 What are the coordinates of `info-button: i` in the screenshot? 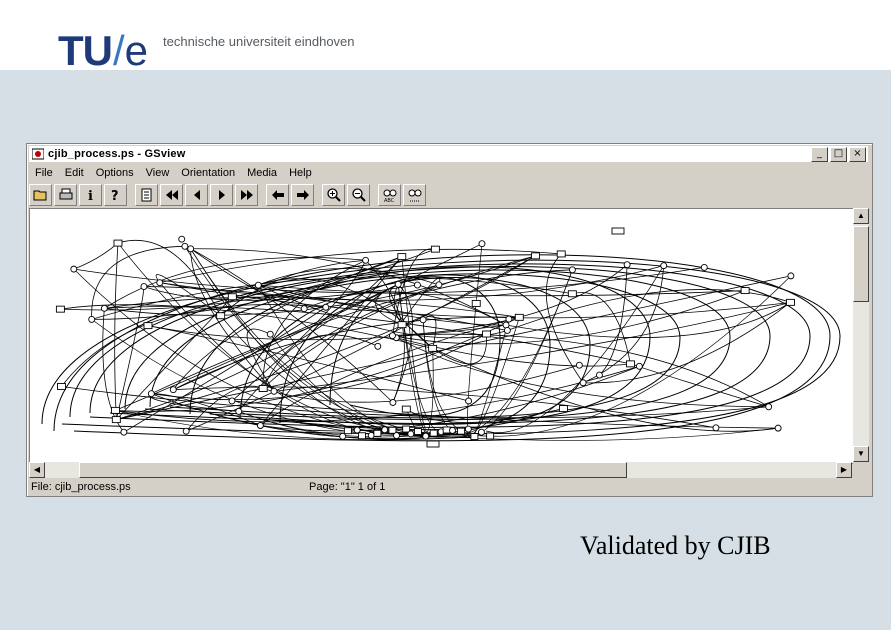 It's located at (90, 195).